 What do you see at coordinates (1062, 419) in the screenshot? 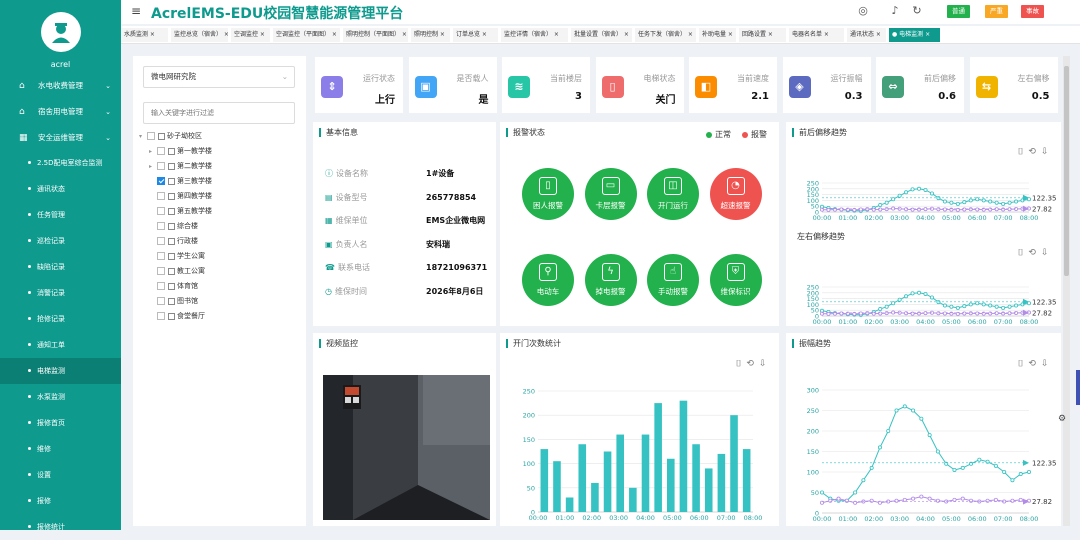
I see `settings-icon: ⚙` at bounding box center [1062, 419].